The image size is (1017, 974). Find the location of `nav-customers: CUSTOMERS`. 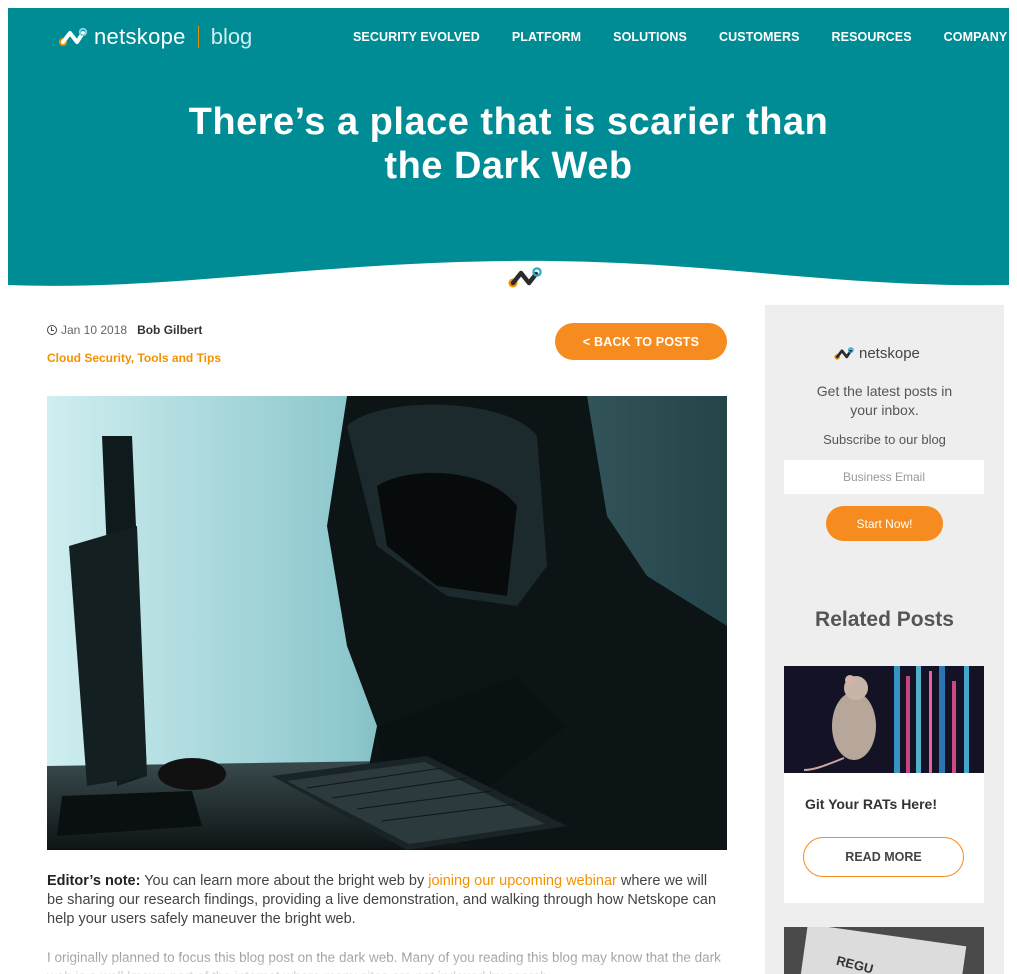

nav-customers: CUSTOMERS is located at coordinates (759, 37).